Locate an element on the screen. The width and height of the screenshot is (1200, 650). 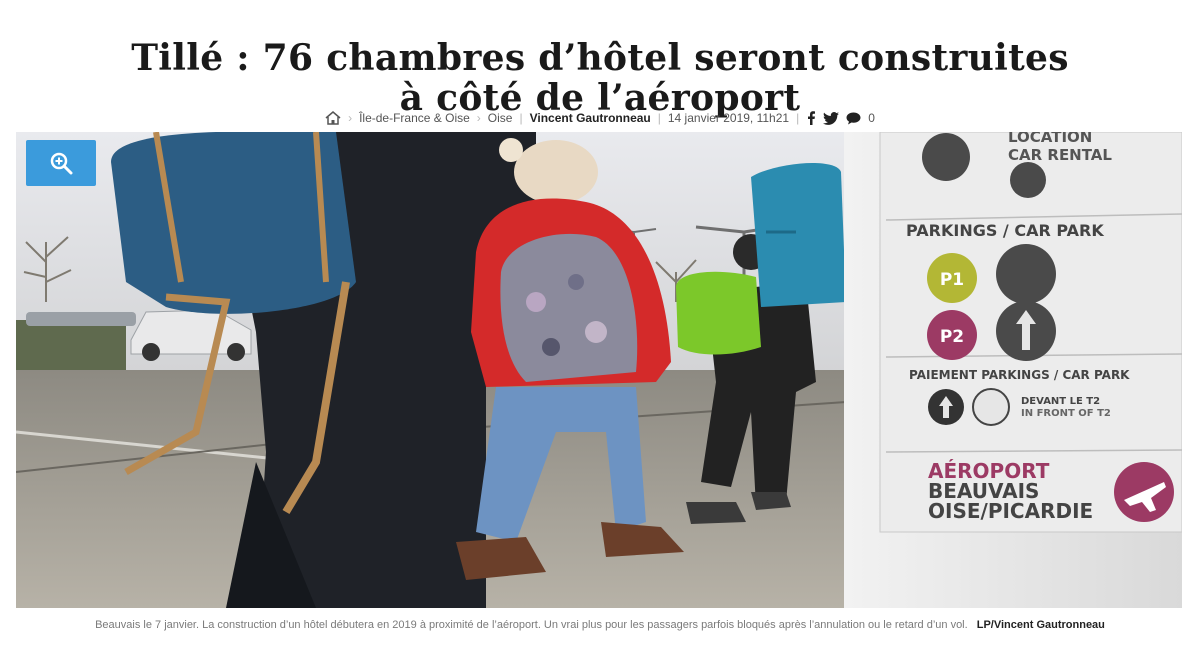
breadcrumb-oise: Oise is located at coordinates (500, 118).